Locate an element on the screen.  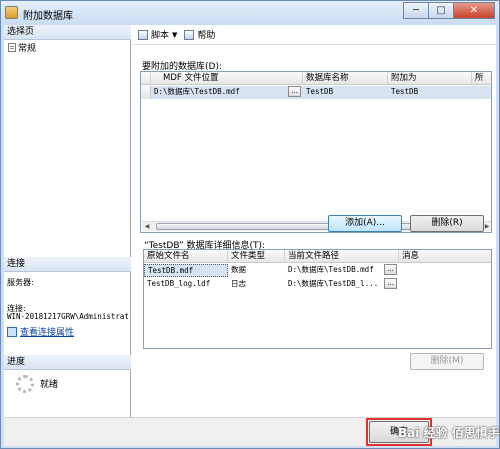
col-mdf-location: MDF 文件位置 is located at coordinates (227, 78).